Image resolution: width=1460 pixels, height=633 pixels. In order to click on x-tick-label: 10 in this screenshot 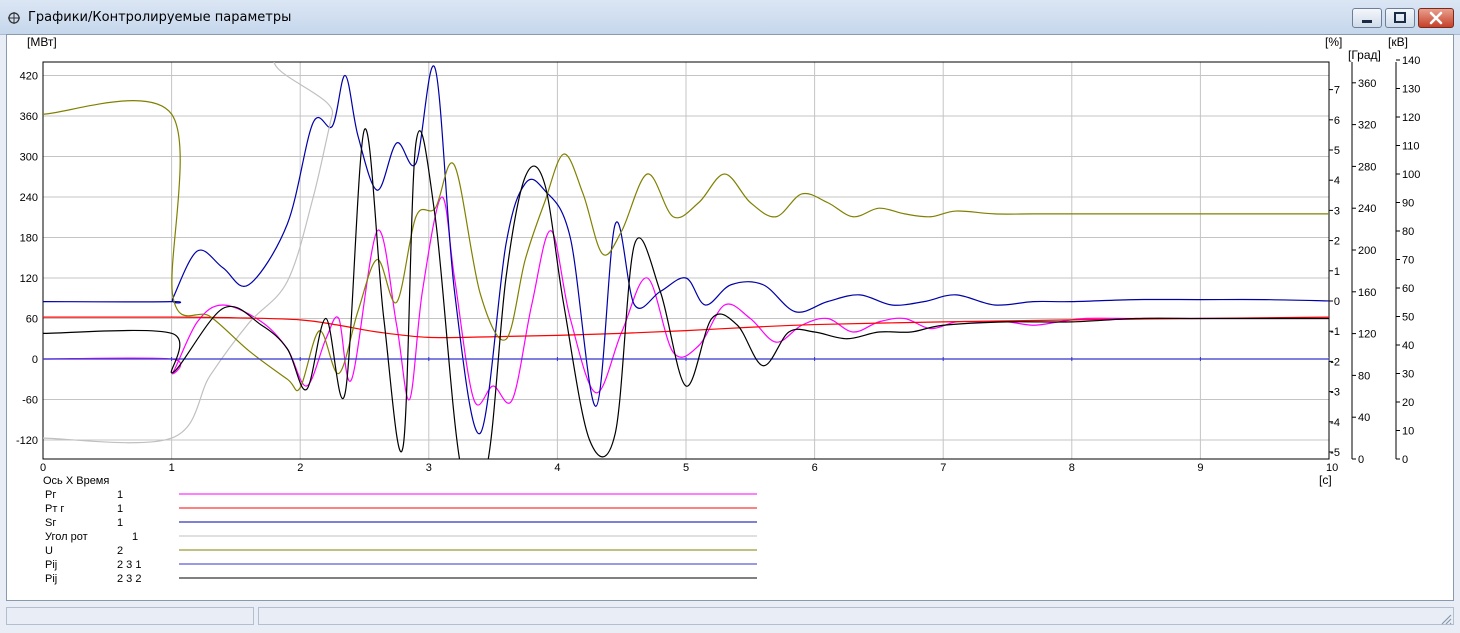, I will do `click(1332, 468)`.